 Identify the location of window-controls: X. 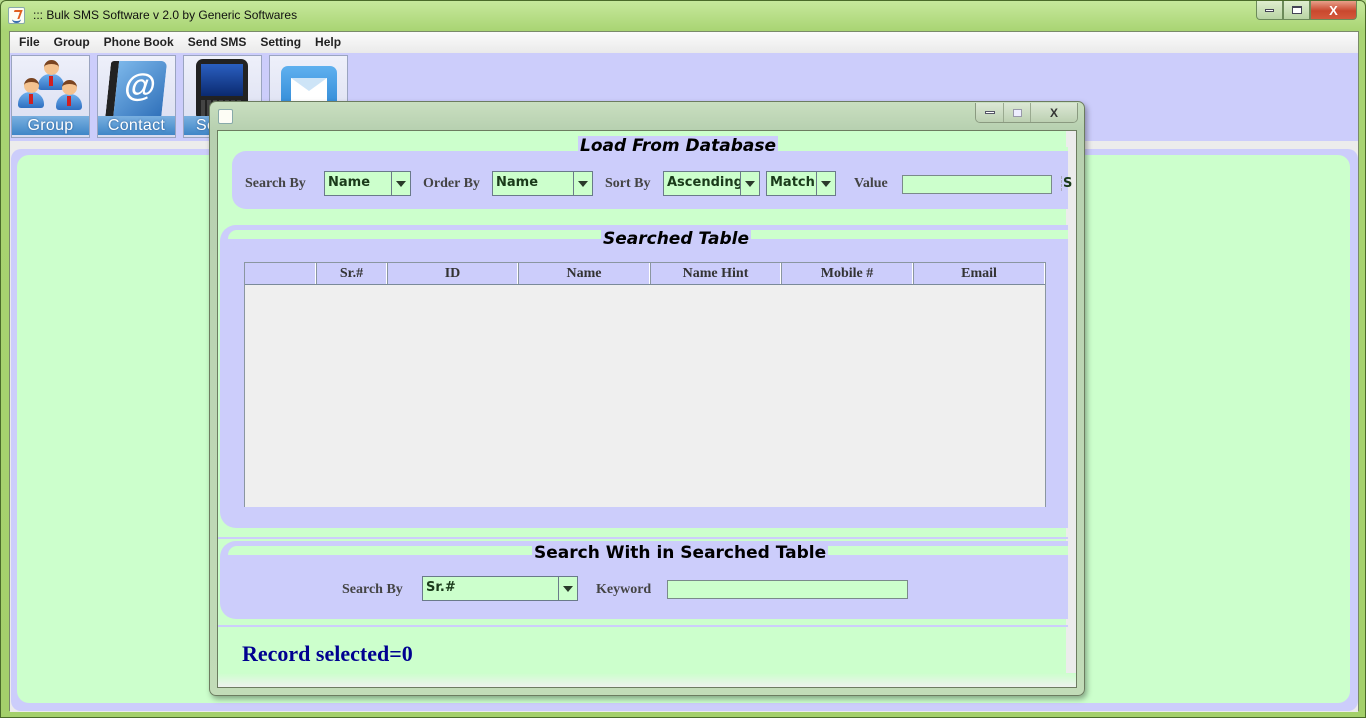
(1306, 11).